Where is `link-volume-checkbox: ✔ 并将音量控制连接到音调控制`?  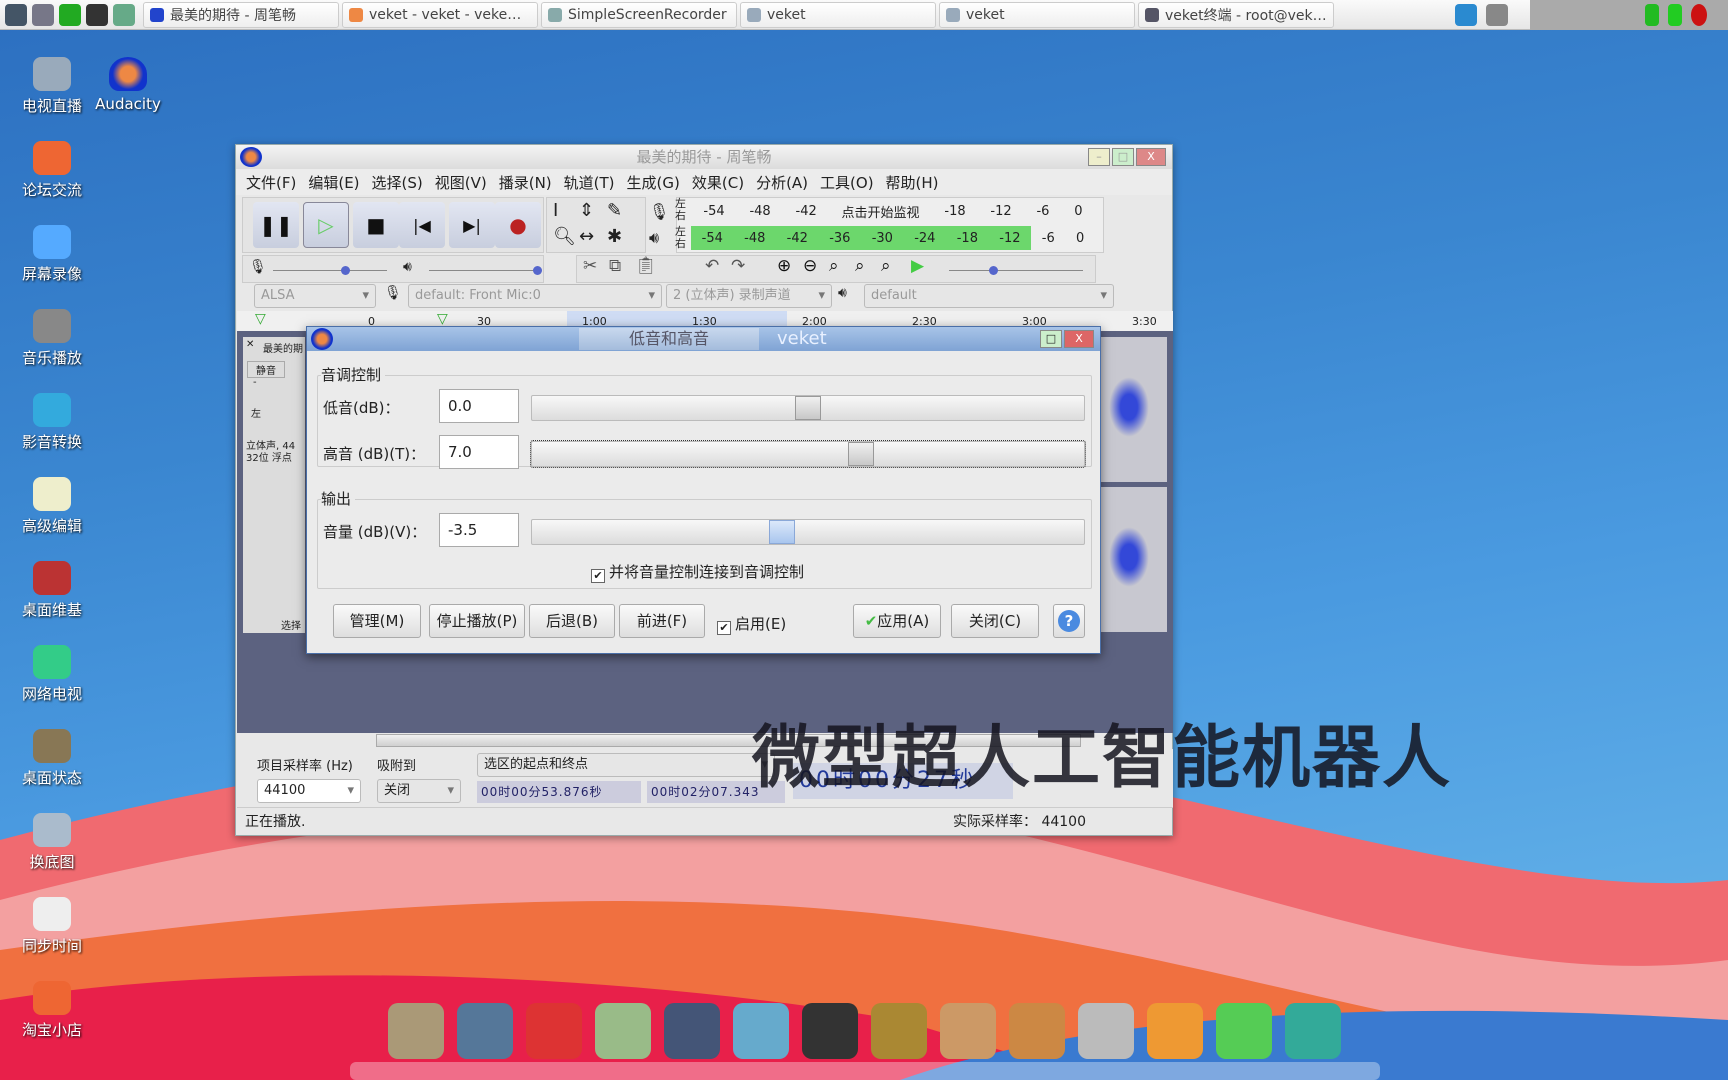 link-volume-checkbox: ✔ 并将音量控制连接到音调控制 is located at coordinates (697, 572).